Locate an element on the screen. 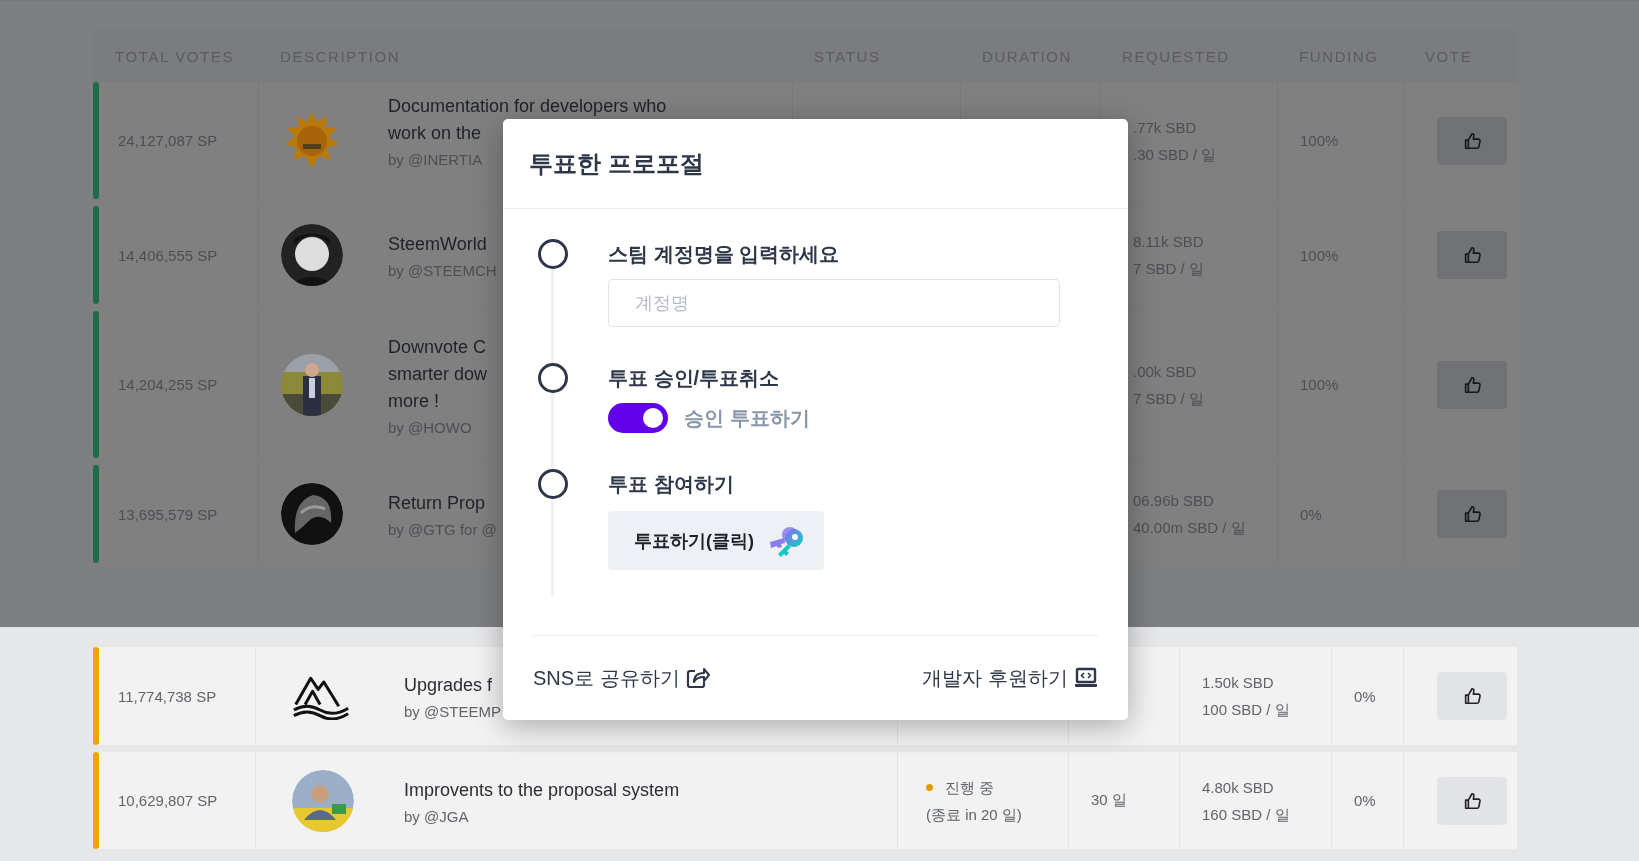 The height and width of the screenshot is (861, 1639). modal-title: 투표한 프로포절 is located at coordinates (616, 163).